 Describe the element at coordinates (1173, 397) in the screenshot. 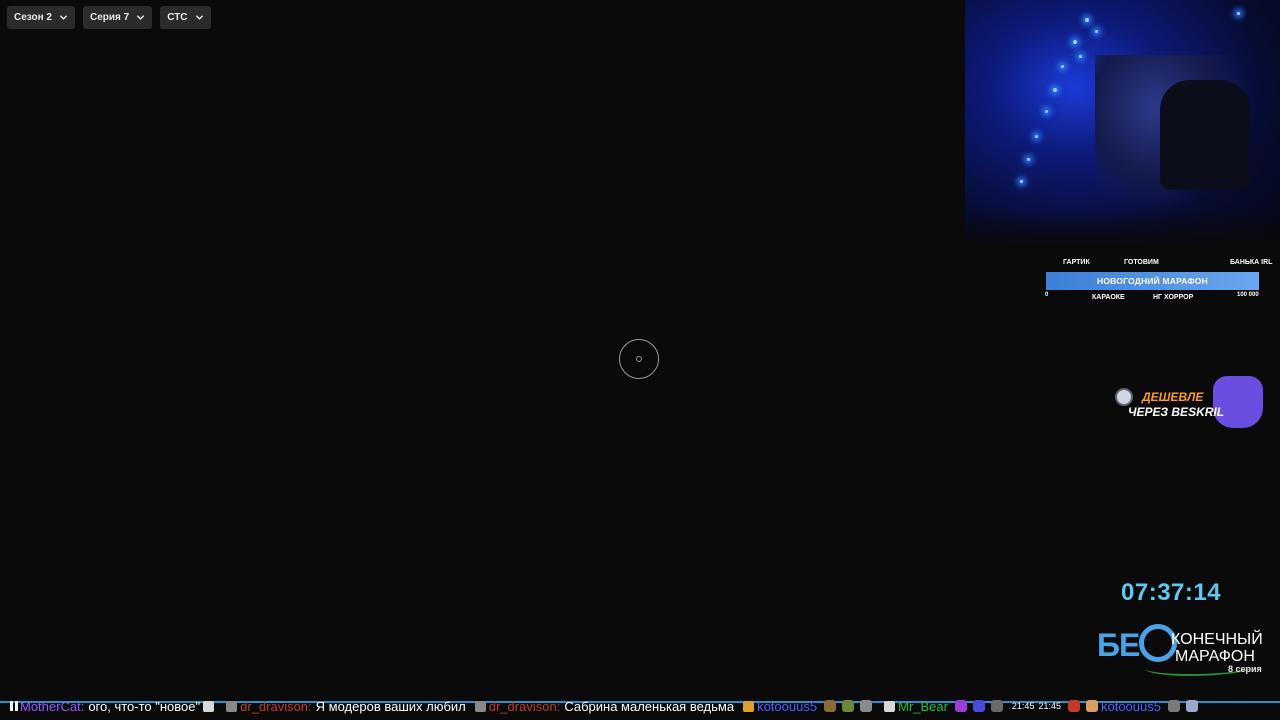

I see `sponsor-line1: ДЕШЕВЛЕ` at that location.